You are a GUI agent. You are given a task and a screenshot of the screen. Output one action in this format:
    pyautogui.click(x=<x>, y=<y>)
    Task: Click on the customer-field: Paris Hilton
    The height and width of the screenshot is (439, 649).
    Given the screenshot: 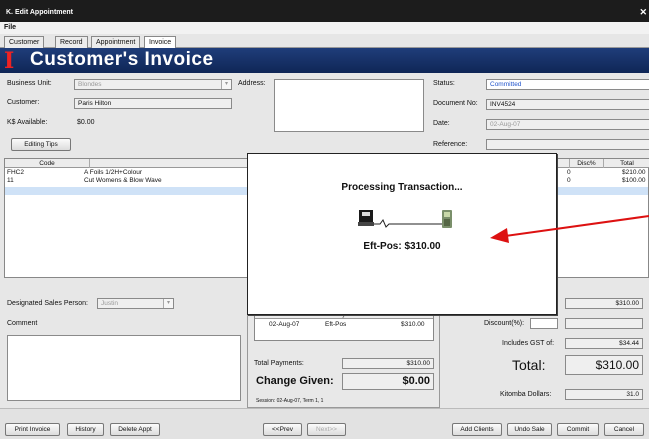 What is the action you would take?
    pyautogui.click(x=153, y=103)
    